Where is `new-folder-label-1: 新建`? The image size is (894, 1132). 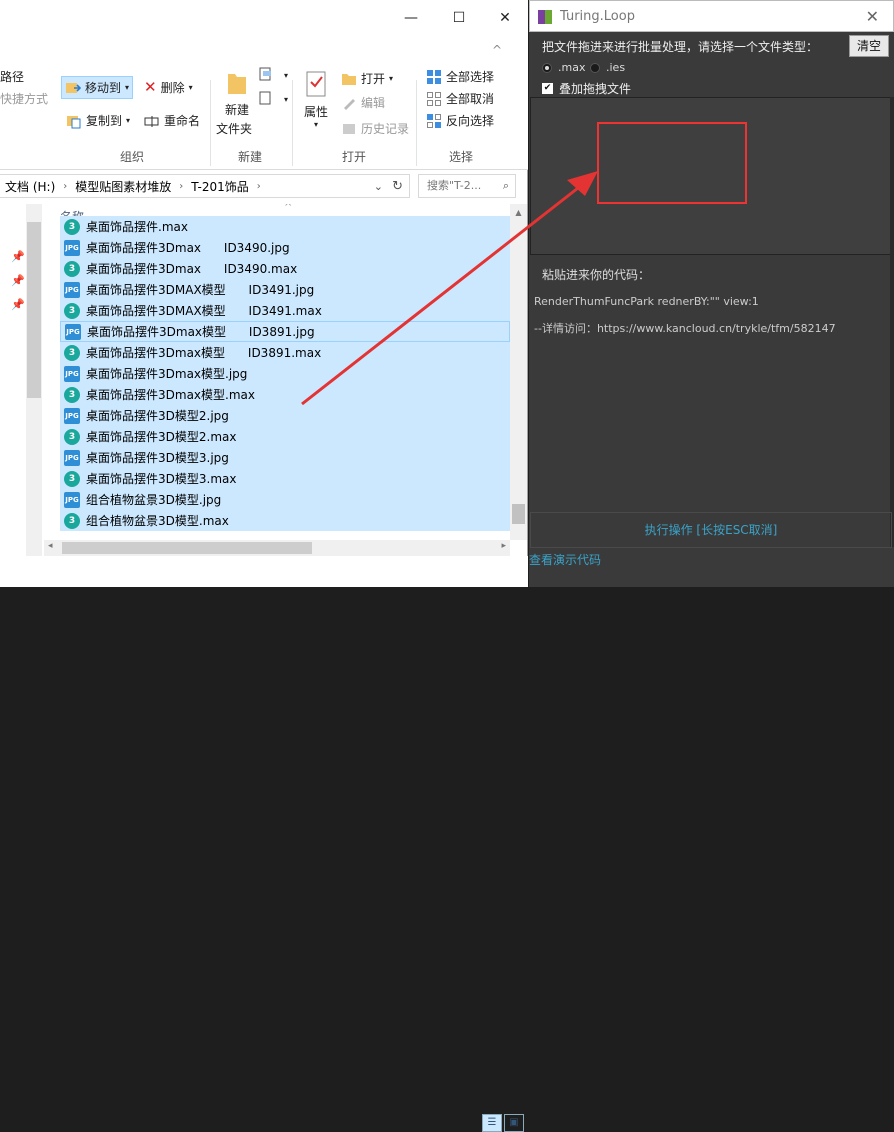
new-folder-label-1: 新建 is located at coordinates (237, 110).